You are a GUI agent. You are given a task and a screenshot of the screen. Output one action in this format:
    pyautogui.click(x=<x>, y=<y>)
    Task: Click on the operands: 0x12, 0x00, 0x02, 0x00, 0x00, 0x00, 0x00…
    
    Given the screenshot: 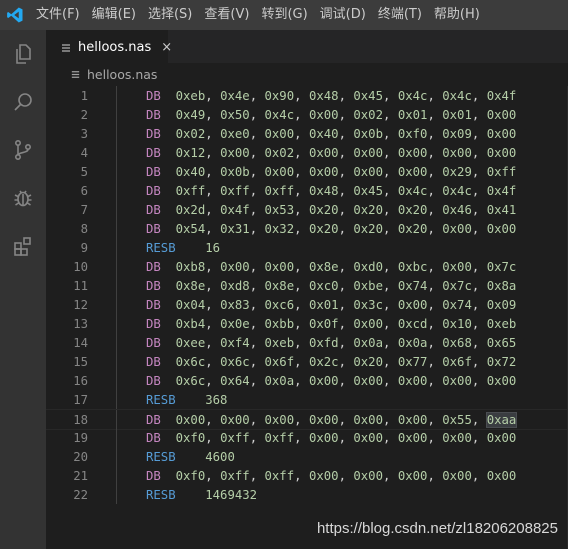 What is the action you would take?
    pyautogui.click(x=346, y=152)
    